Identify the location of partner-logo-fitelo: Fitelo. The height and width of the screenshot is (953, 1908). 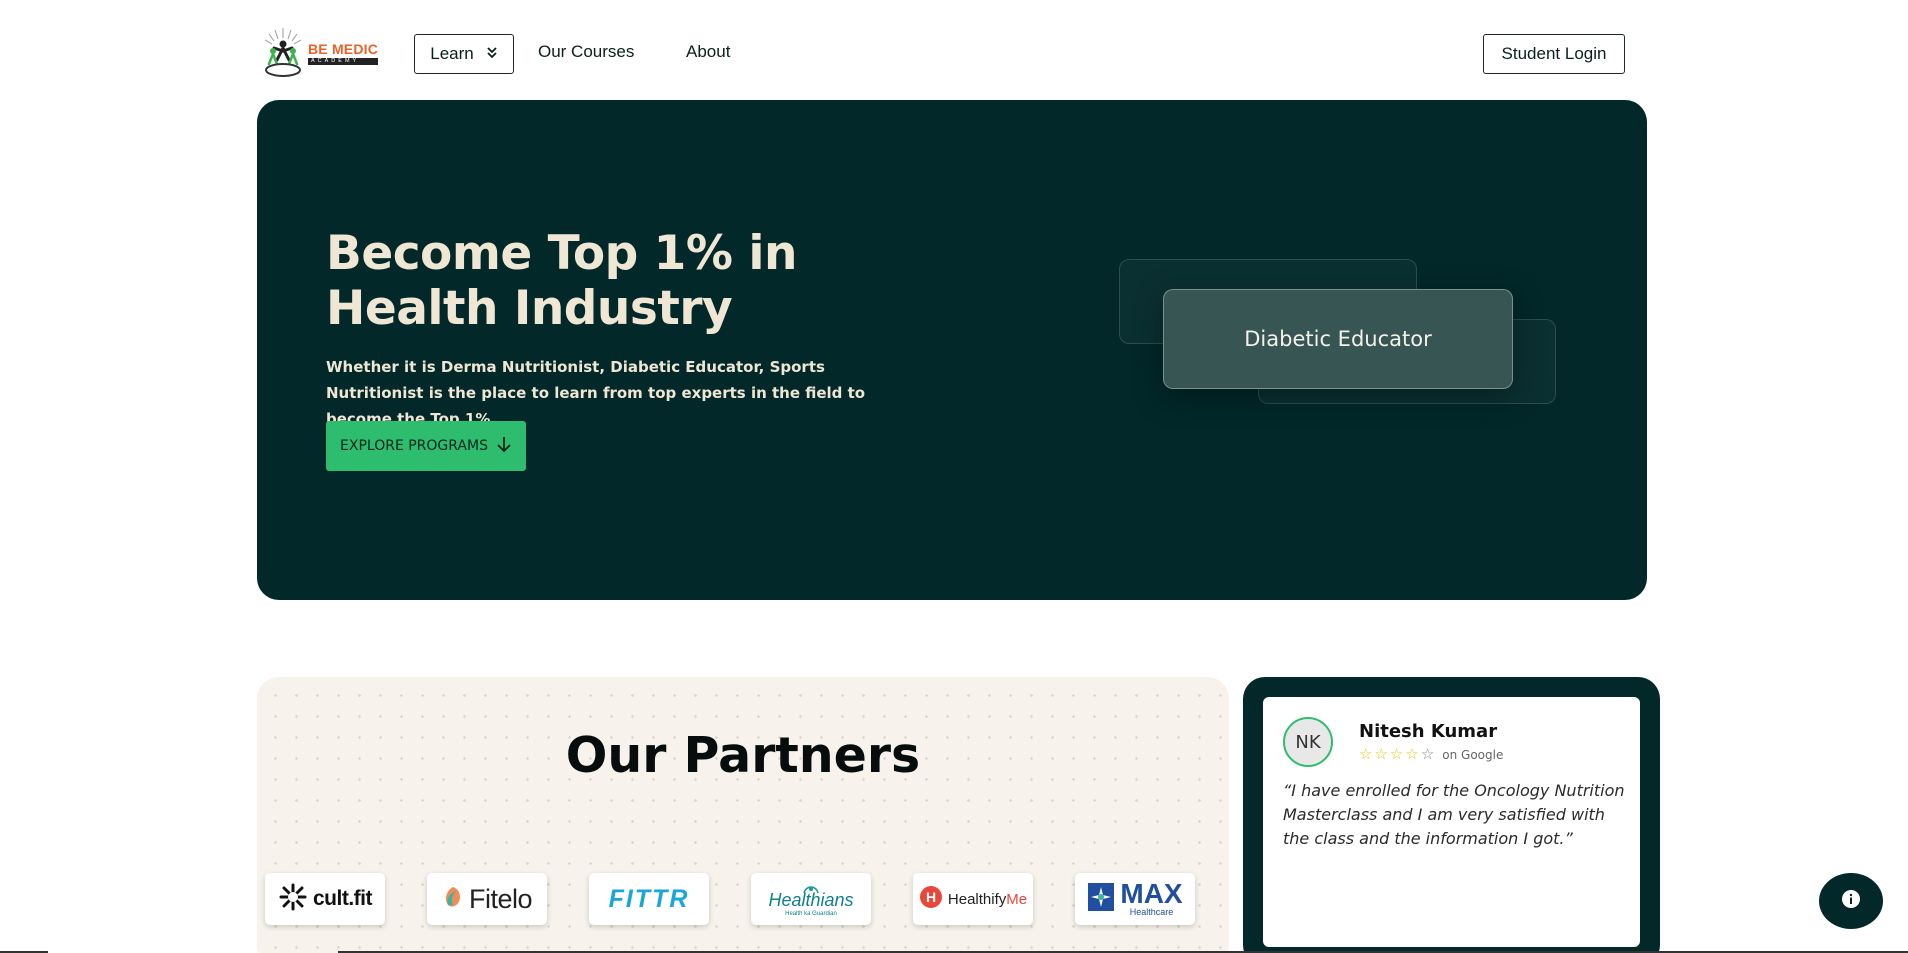
(487, 899).